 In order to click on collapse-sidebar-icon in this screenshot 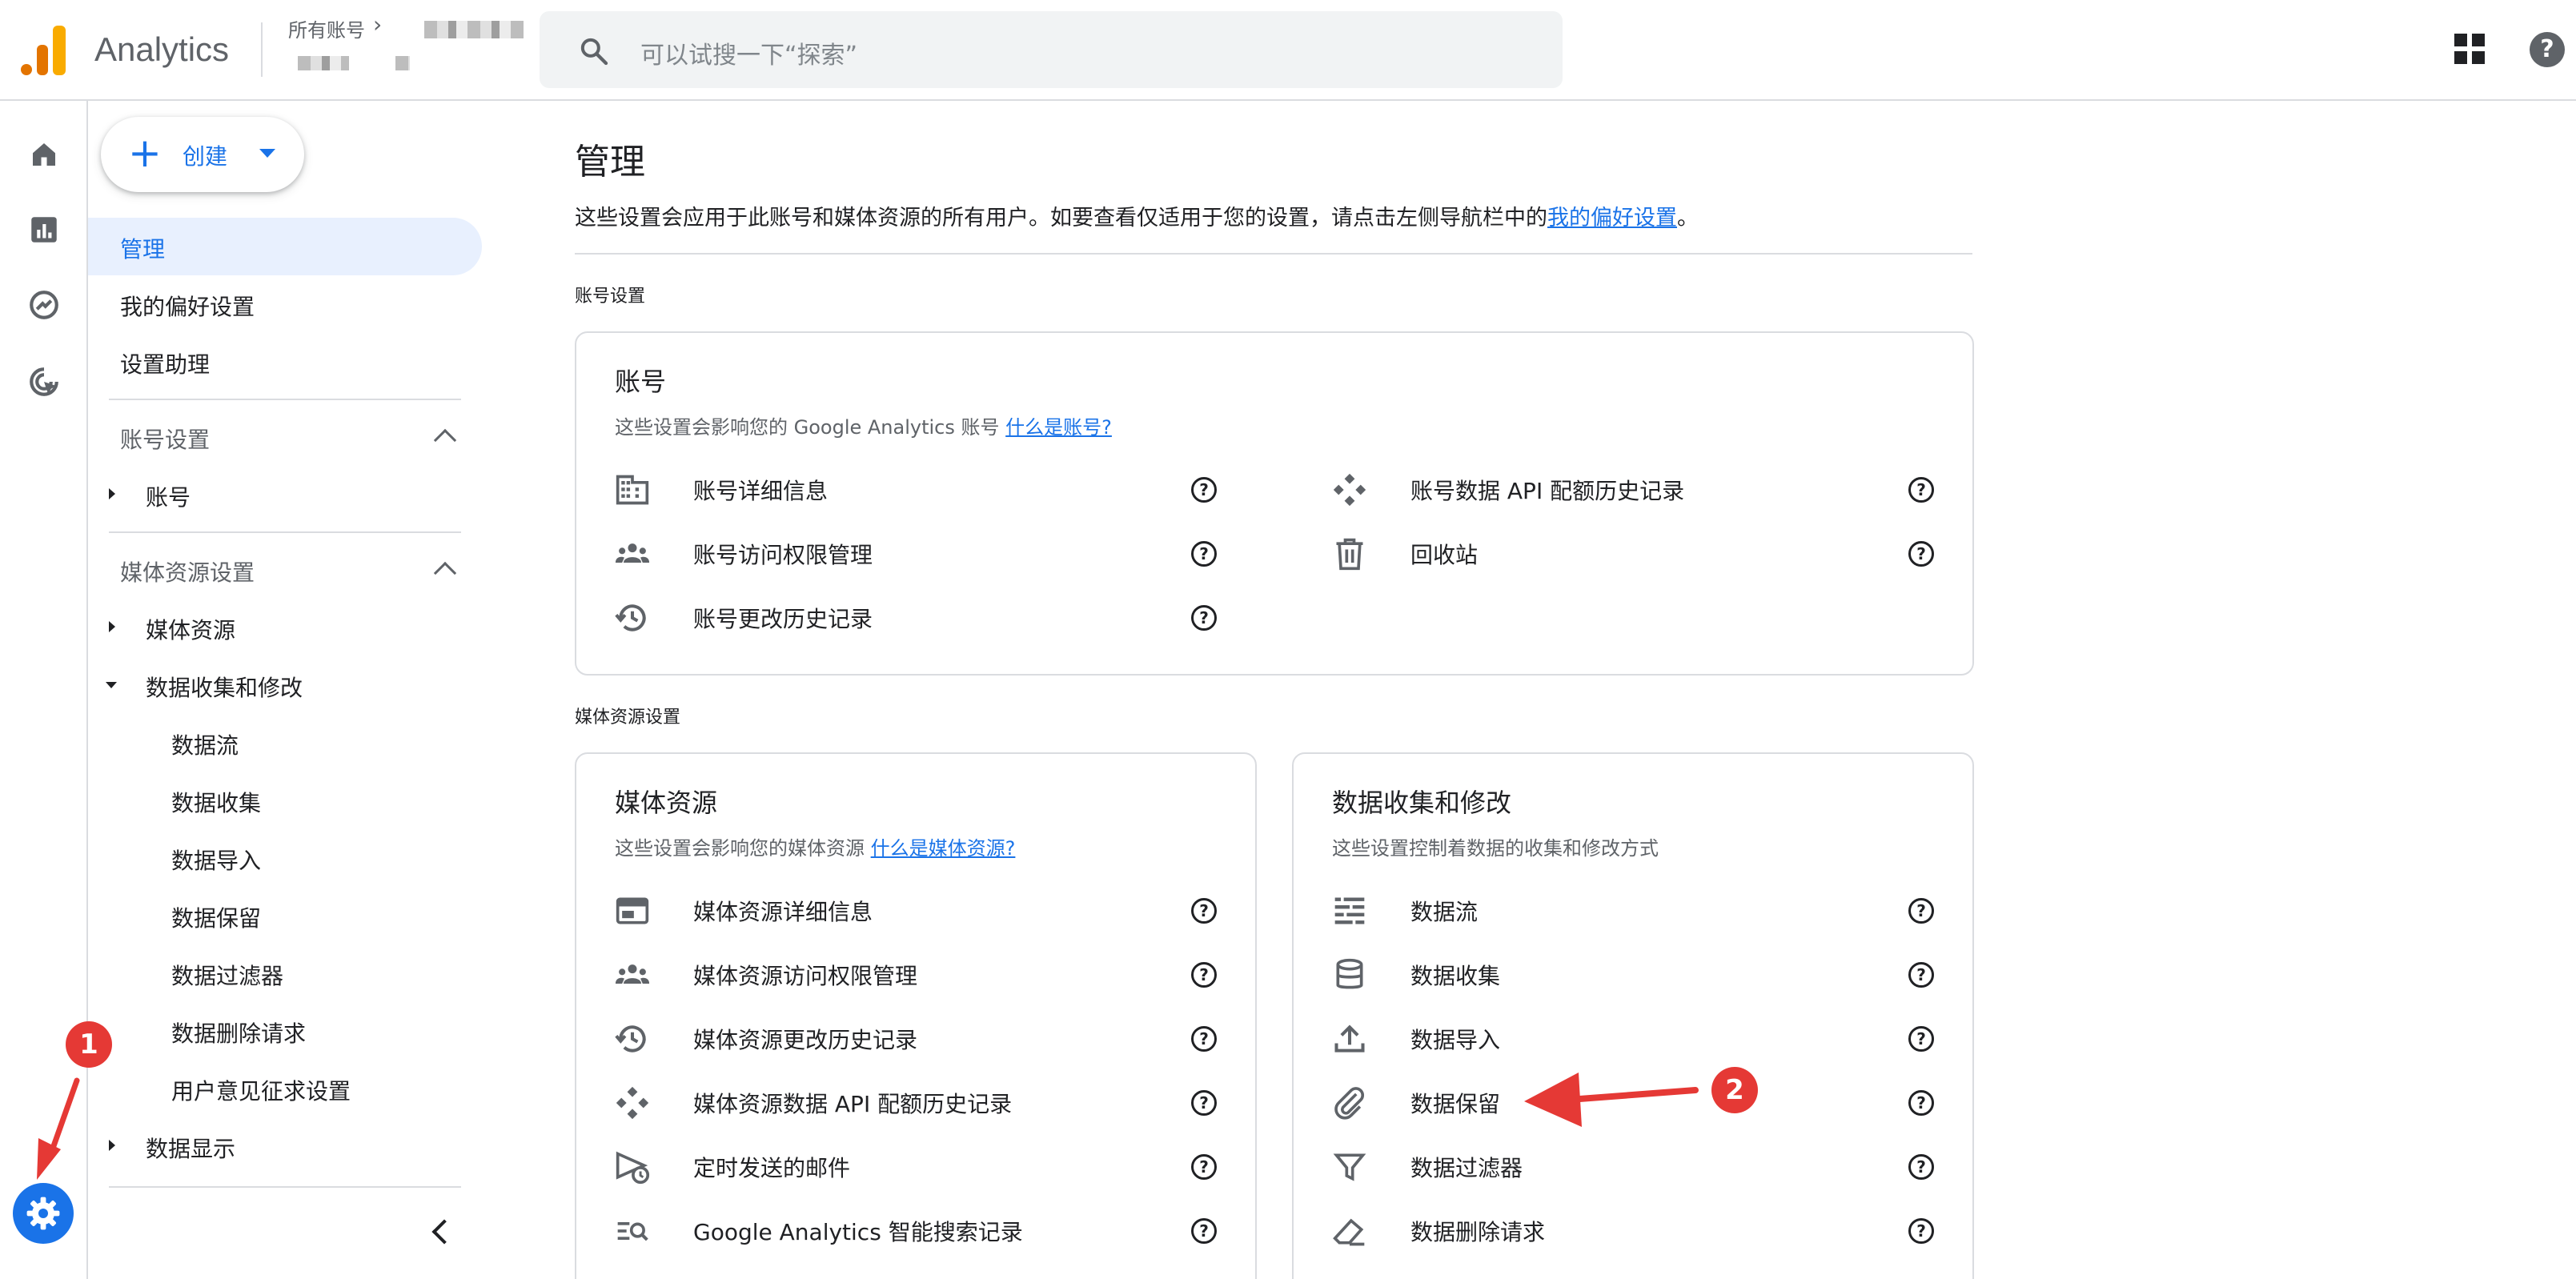, I will do `click(444, 1232)`.